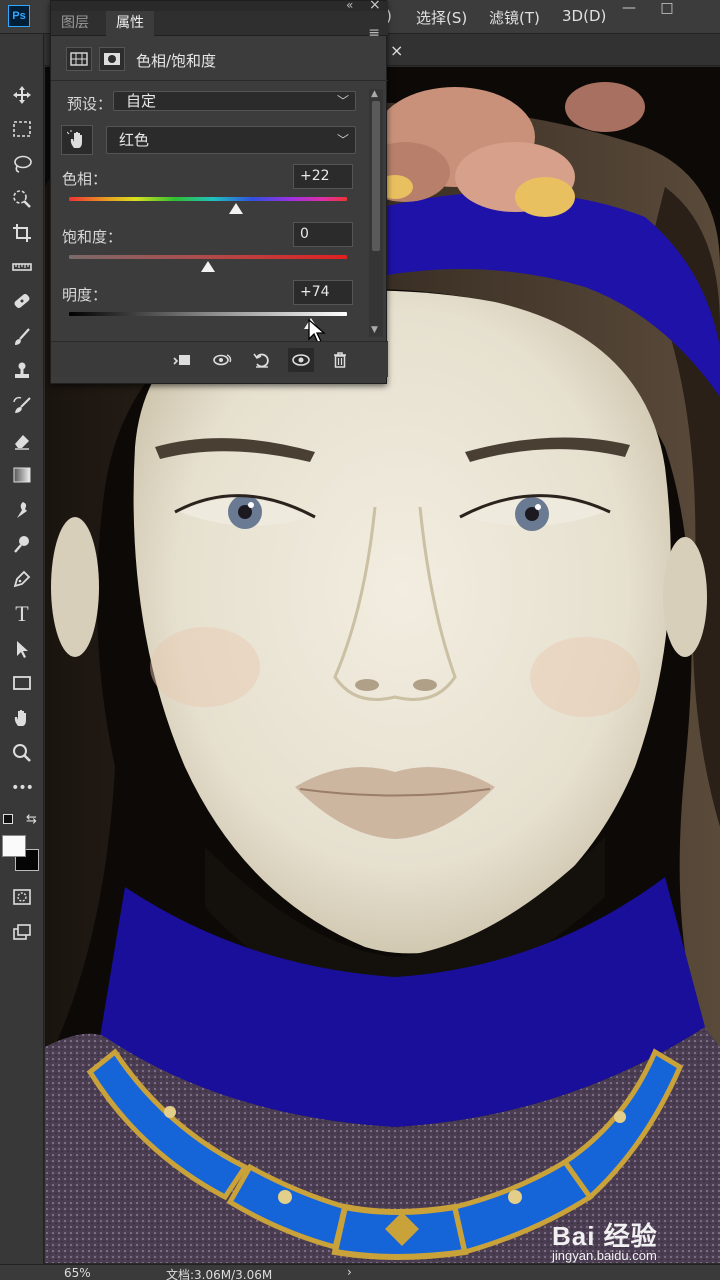  What do you see at coordinates (176, 61) in the screenshot?
I see `adjustment-title: 色相/饱和度` at bounding box center [176, 61].